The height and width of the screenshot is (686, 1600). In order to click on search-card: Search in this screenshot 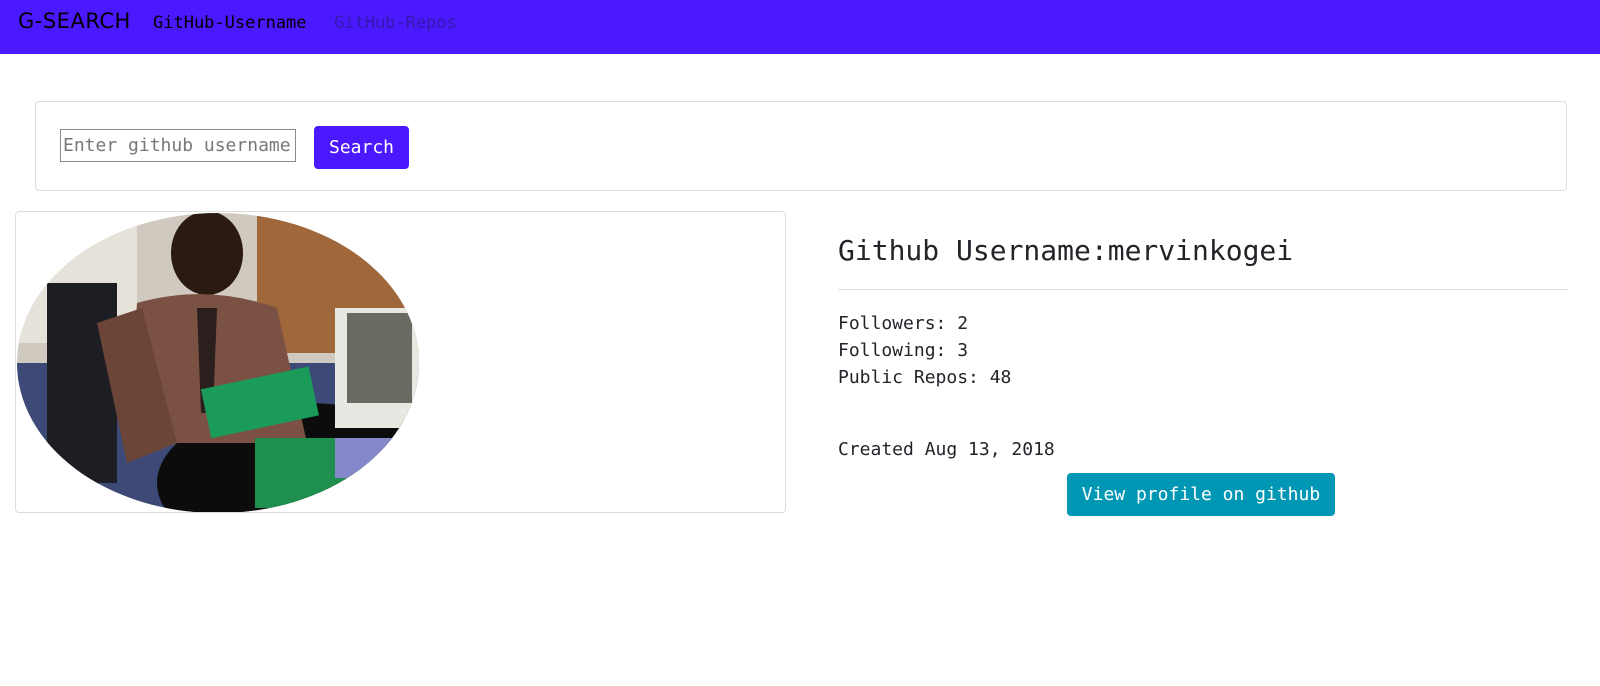, I will do `click(801, 146)`.